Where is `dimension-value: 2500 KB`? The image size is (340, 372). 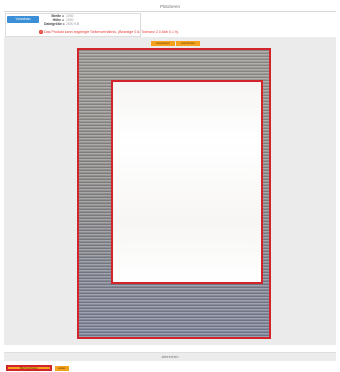
dimension-value: 2500 KB is located at coordinates (73, 24).